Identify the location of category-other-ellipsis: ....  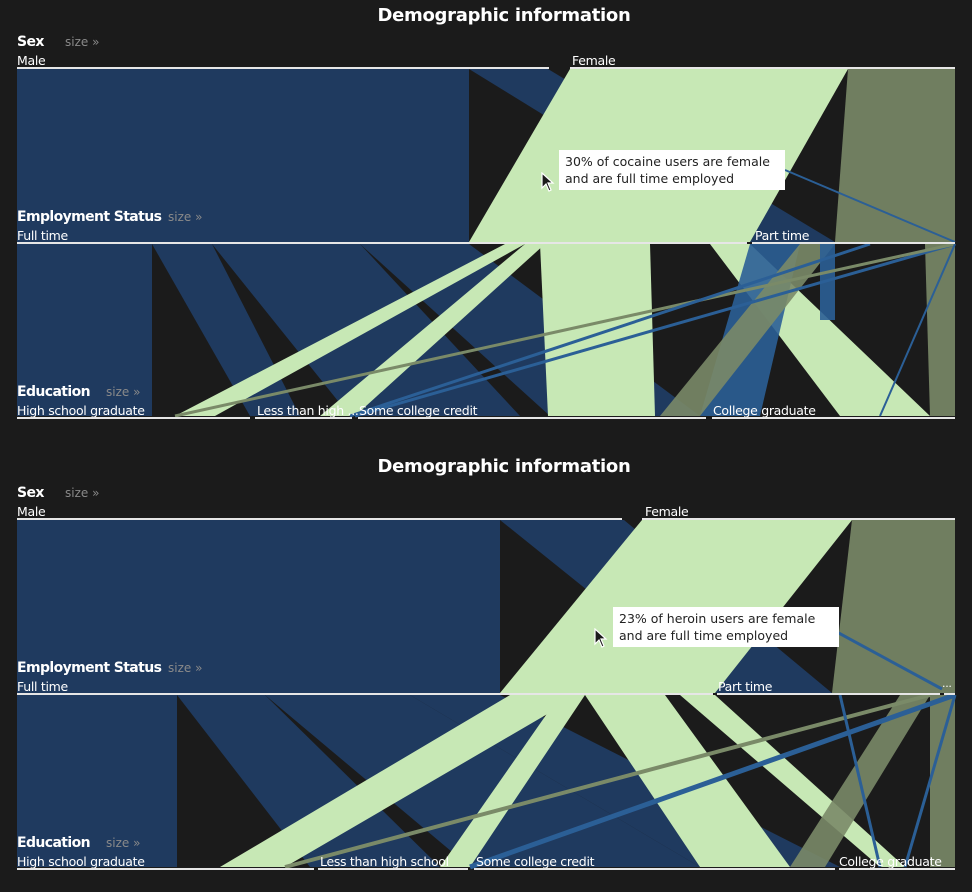
(947, 683).